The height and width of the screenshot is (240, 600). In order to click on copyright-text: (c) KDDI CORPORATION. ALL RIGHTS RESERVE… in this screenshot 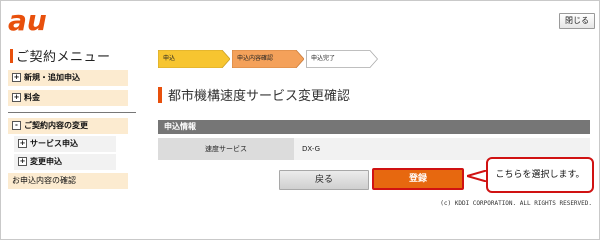, I will do `click(516, 203)`.